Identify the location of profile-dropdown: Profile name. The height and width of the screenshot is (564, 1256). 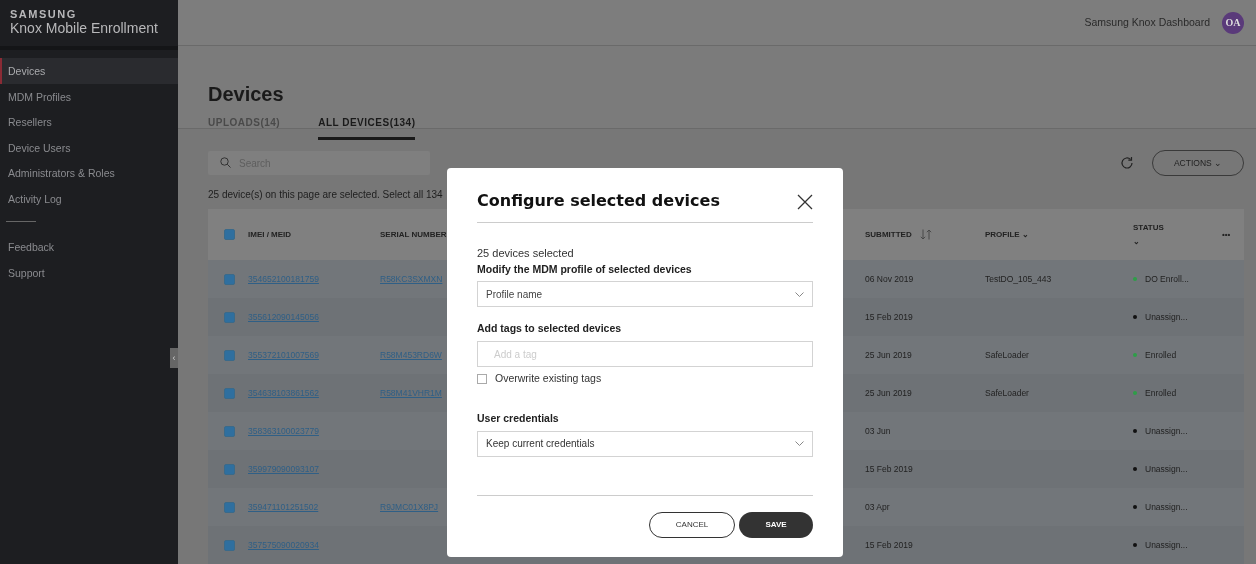
(645, 294).